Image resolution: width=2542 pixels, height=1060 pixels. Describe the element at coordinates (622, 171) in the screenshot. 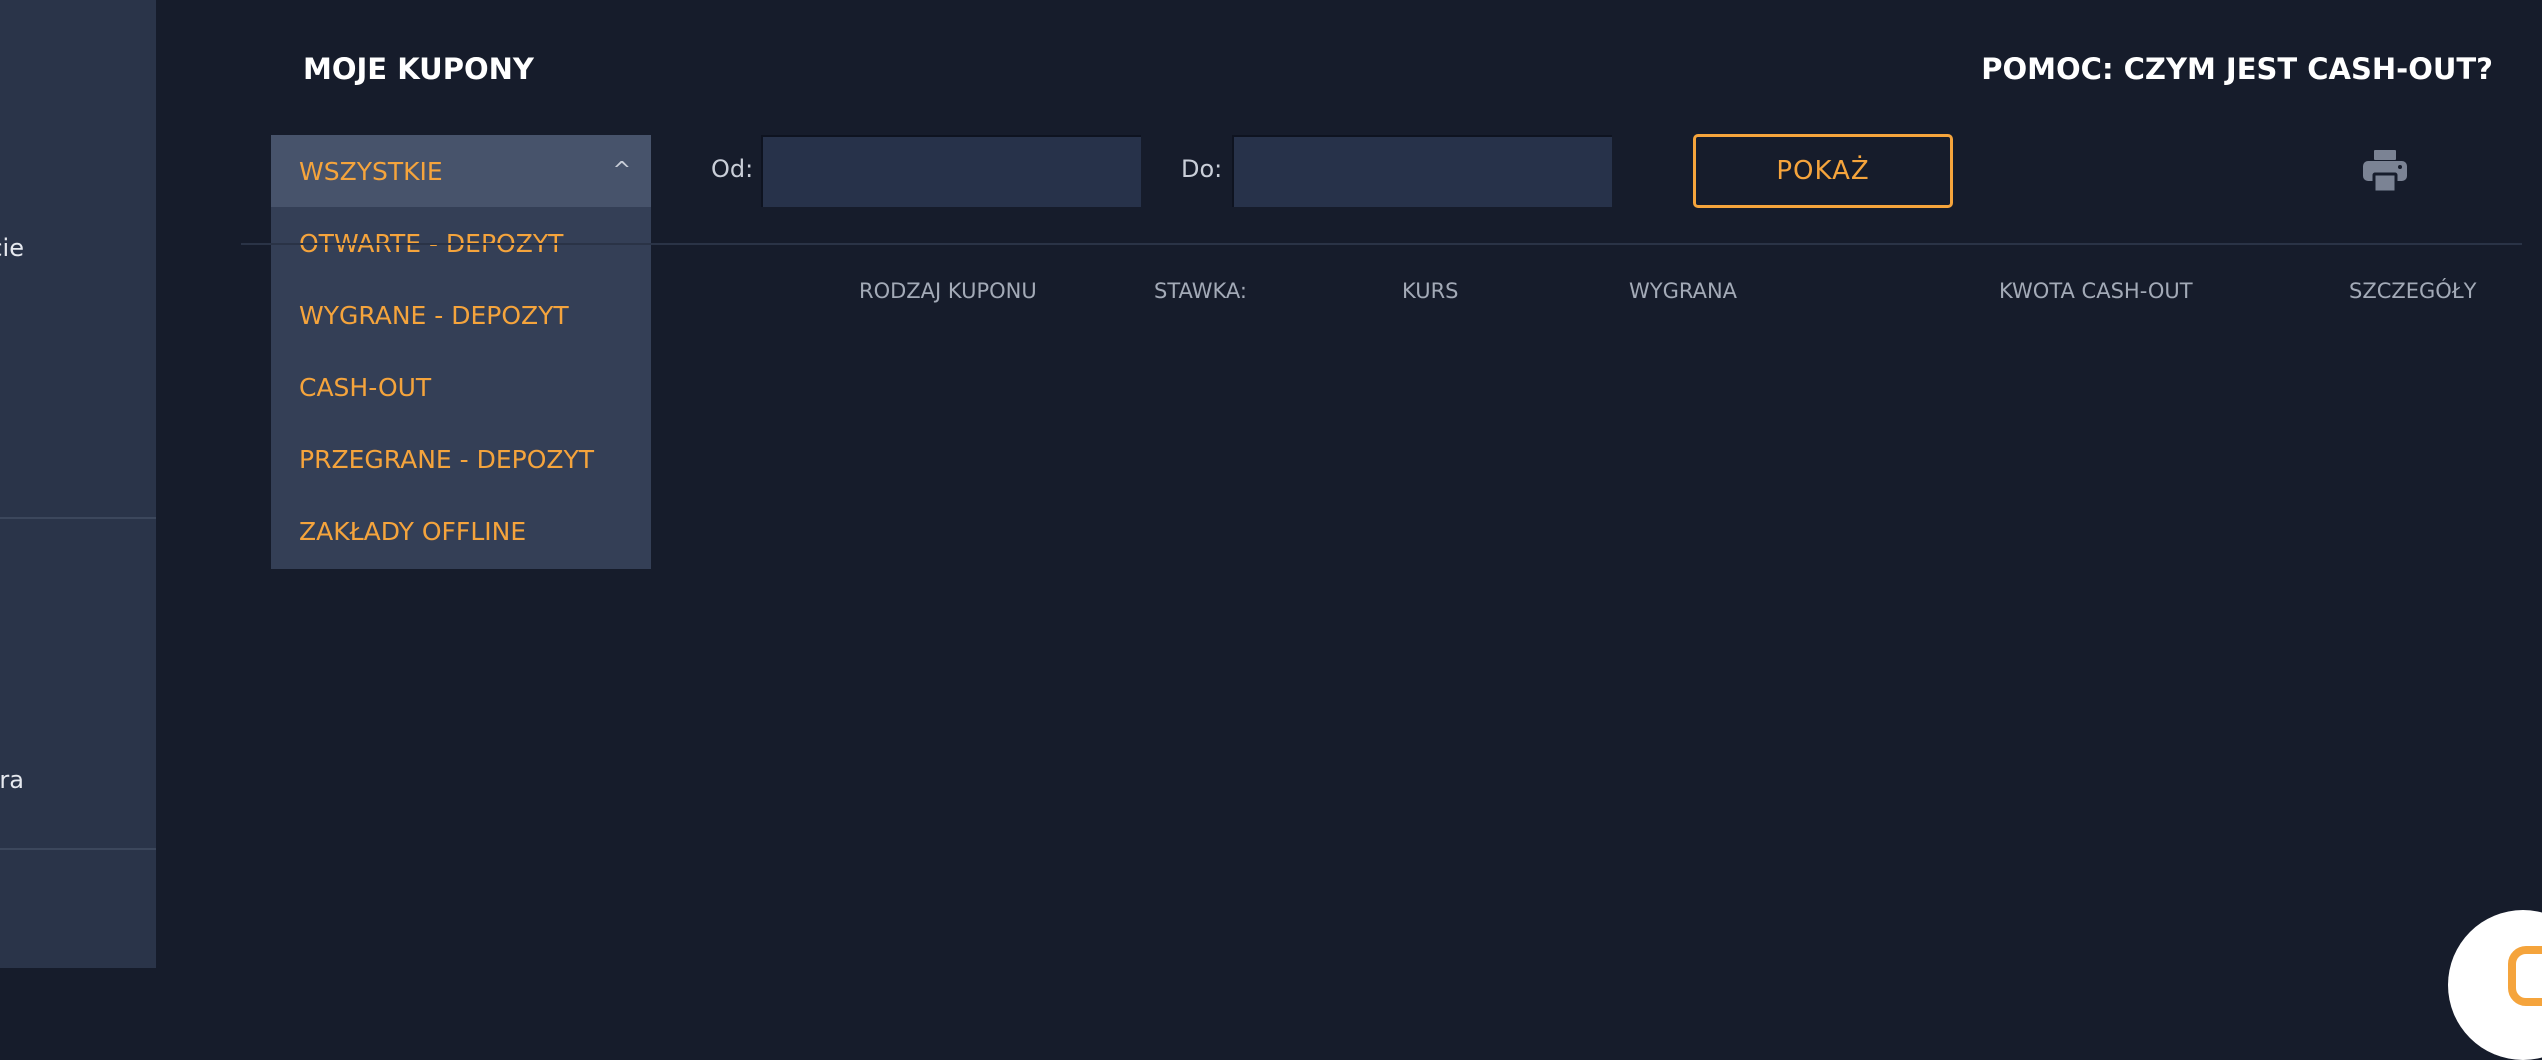

I see `chevron-up-icon: ^` at that location.